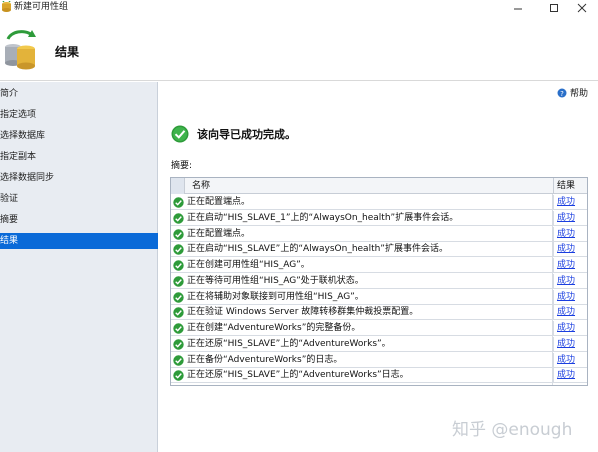  Describe the element at coordinates (570, 186) in the screenshot. I see `column-result-header: 结果` at that location.